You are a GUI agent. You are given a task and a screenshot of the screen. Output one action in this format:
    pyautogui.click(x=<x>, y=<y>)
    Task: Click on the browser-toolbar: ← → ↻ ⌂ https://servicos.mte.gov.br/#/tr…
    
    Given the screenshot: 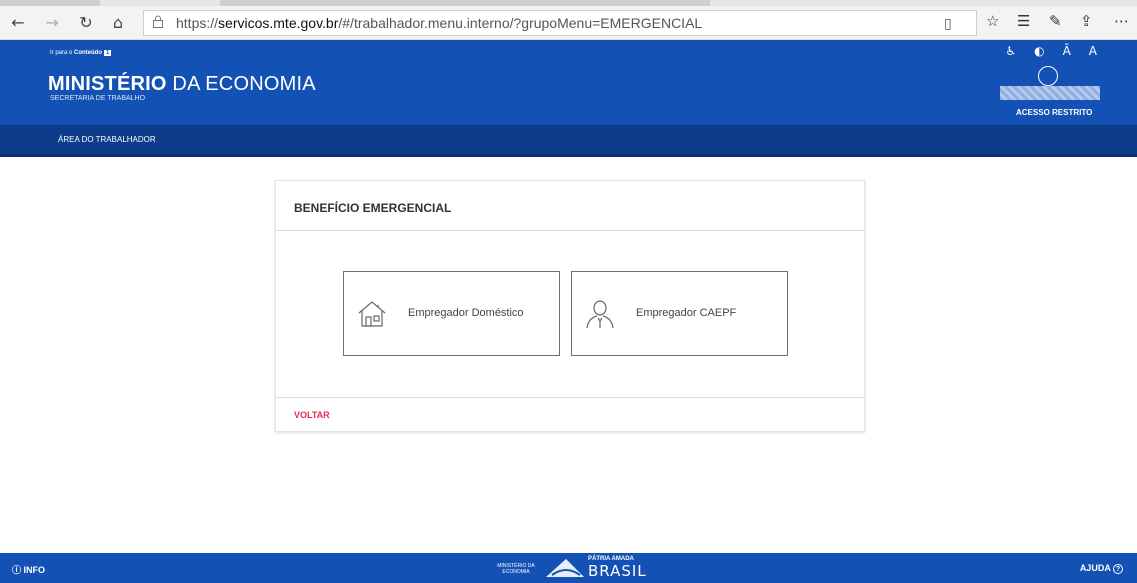 What is the action you would take?
    pyautogui.click(x=568, y=20)
    